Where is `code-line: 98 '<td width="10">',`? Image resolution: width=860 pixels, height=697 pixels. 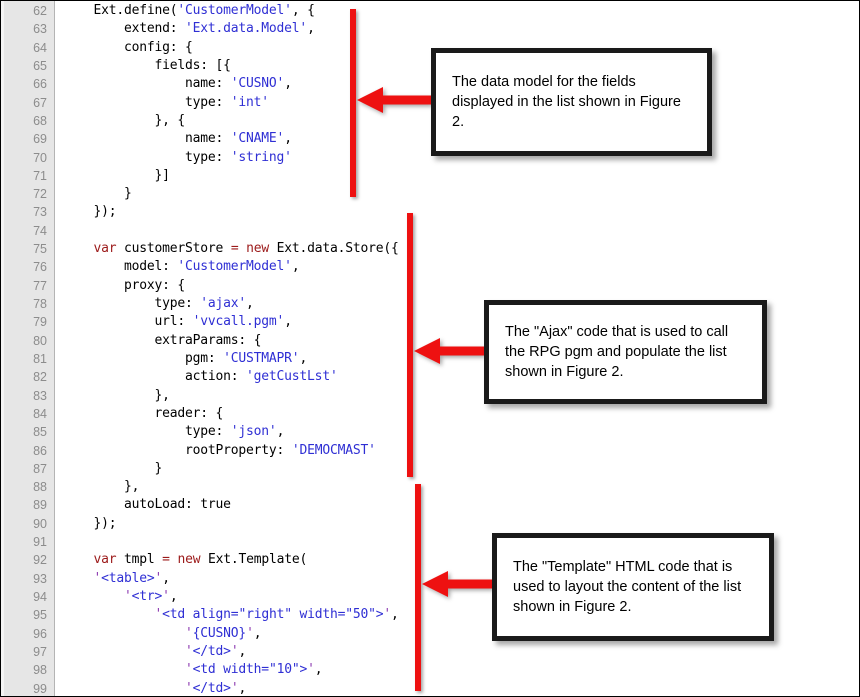
code-line: 98 '<td width="10">', is located at coordinates (430, 670).